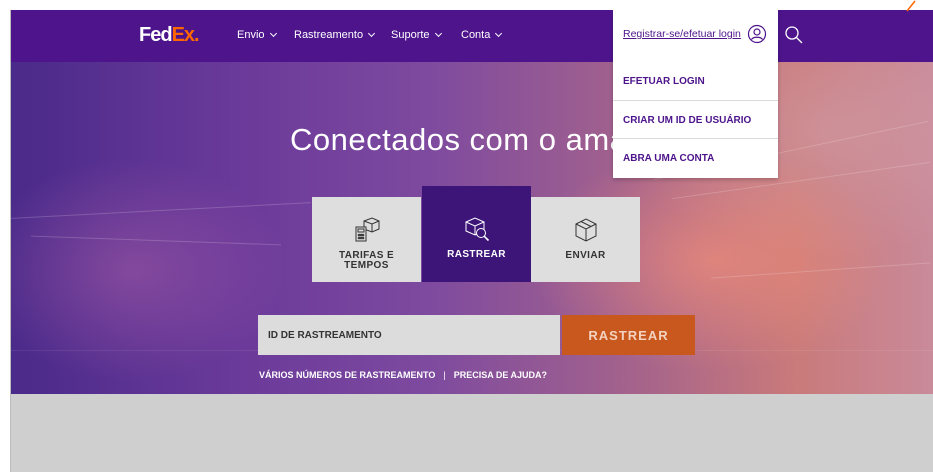  What do you see at coordinates (329, 35) in the screenshot?
I see `nav-item-label: Rastreamento` at bounding box center [329, 35].